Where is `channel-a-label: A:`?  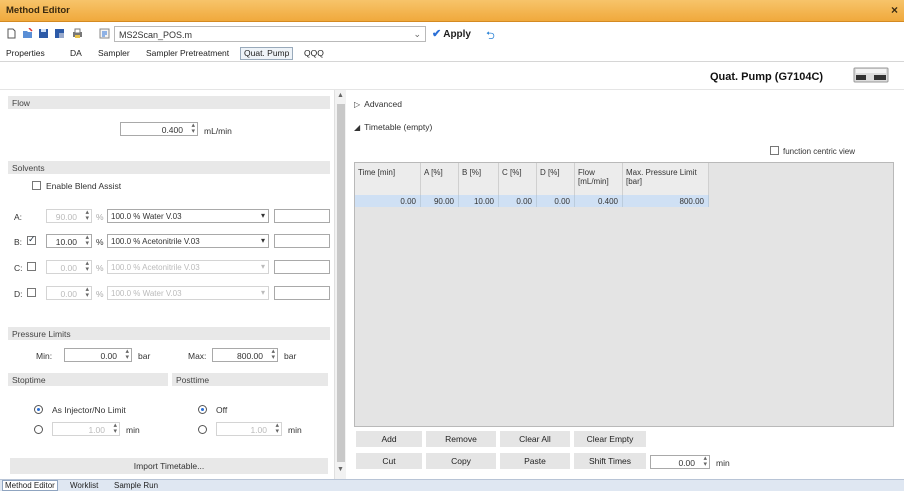 channel-a-label: A: is located at coordinates (18, 217).